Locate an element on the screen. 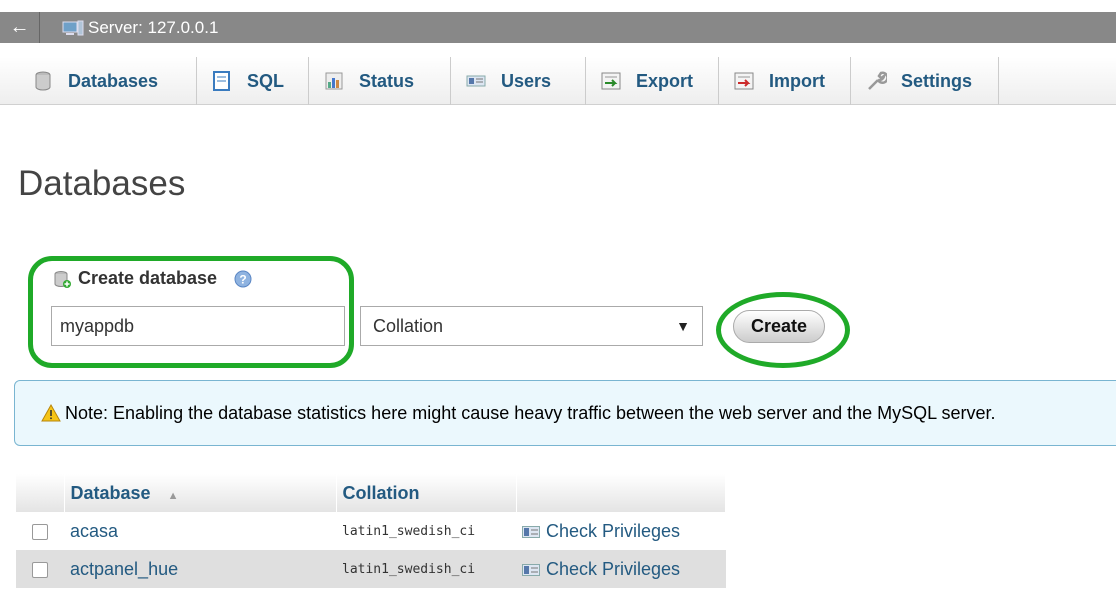  header-actions is located at coordinates (621, 493).